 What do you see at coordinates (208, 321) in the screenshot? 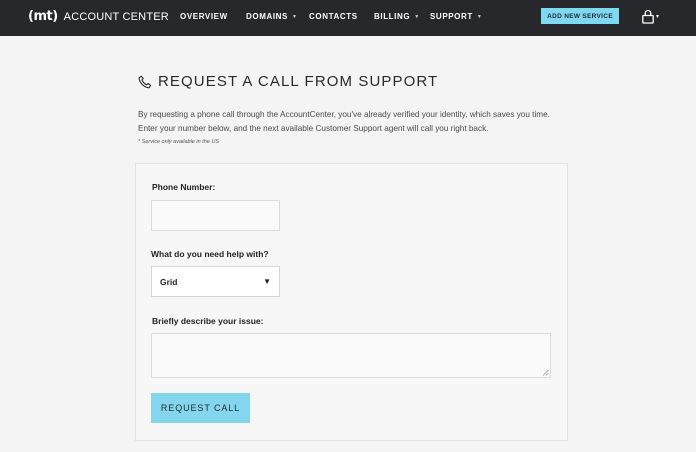
I see `issue-description-label: Briefly describe your issue:` at bounding box center [208, 321].